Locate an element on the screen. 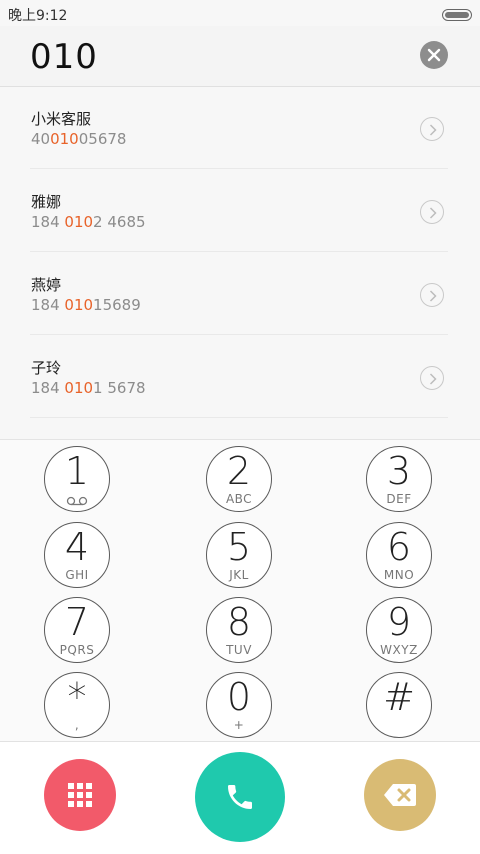  contact-name: 子玲 is located at coordinates (46, 368).